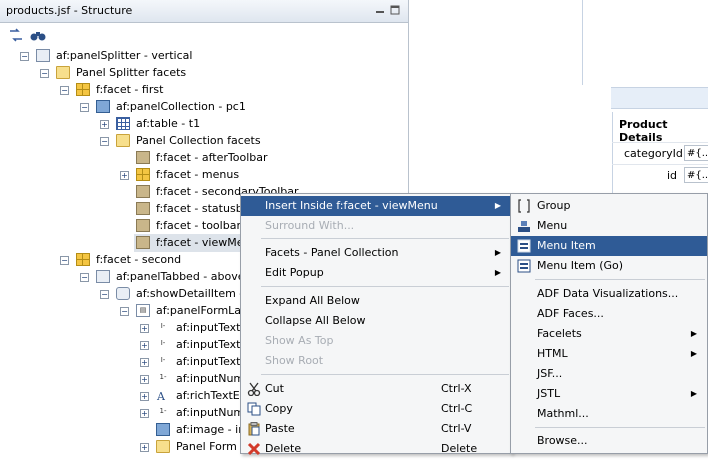 The width and height of the screenshot is (708, 463). What do you see at coordinates (459, 448) in the screenshot?
I see `shortcut-label: Delete` at bounding box center [459, 448].